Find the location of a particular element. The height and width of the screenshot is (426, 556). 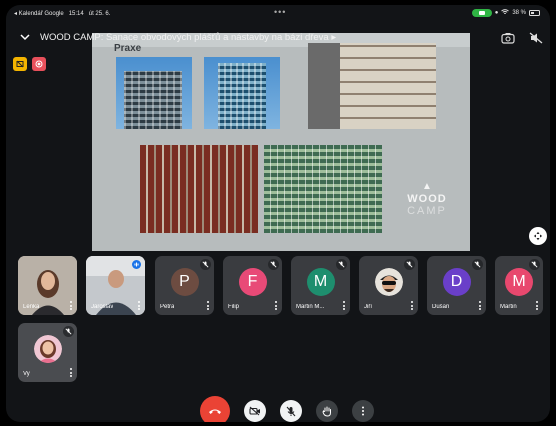

recording-icon is located at coordinates (39, 64).